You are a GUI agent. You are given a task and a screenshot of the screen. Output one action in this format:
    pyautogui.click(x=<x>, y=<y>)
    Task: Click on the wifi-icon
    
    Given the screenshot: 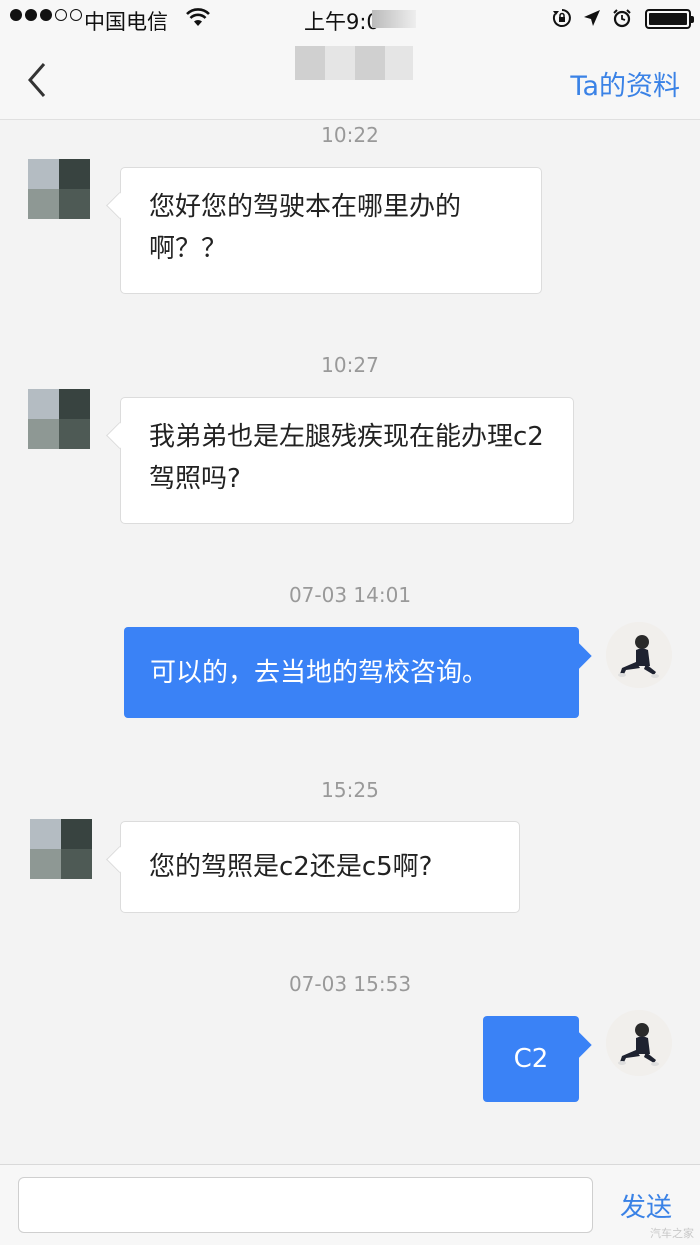 What is the action you would take?
    pyautogui.click(x=198, y=17)
    